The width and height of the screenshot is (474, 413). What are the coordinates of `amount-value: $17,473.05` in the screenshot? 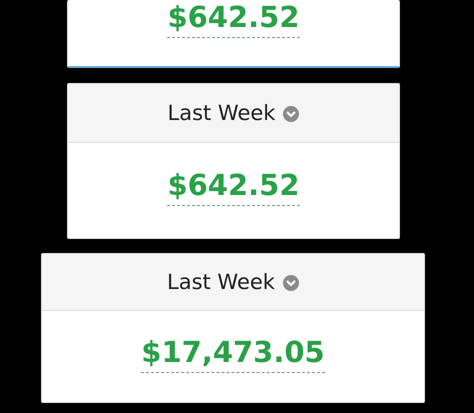 It's located at (233, 354).